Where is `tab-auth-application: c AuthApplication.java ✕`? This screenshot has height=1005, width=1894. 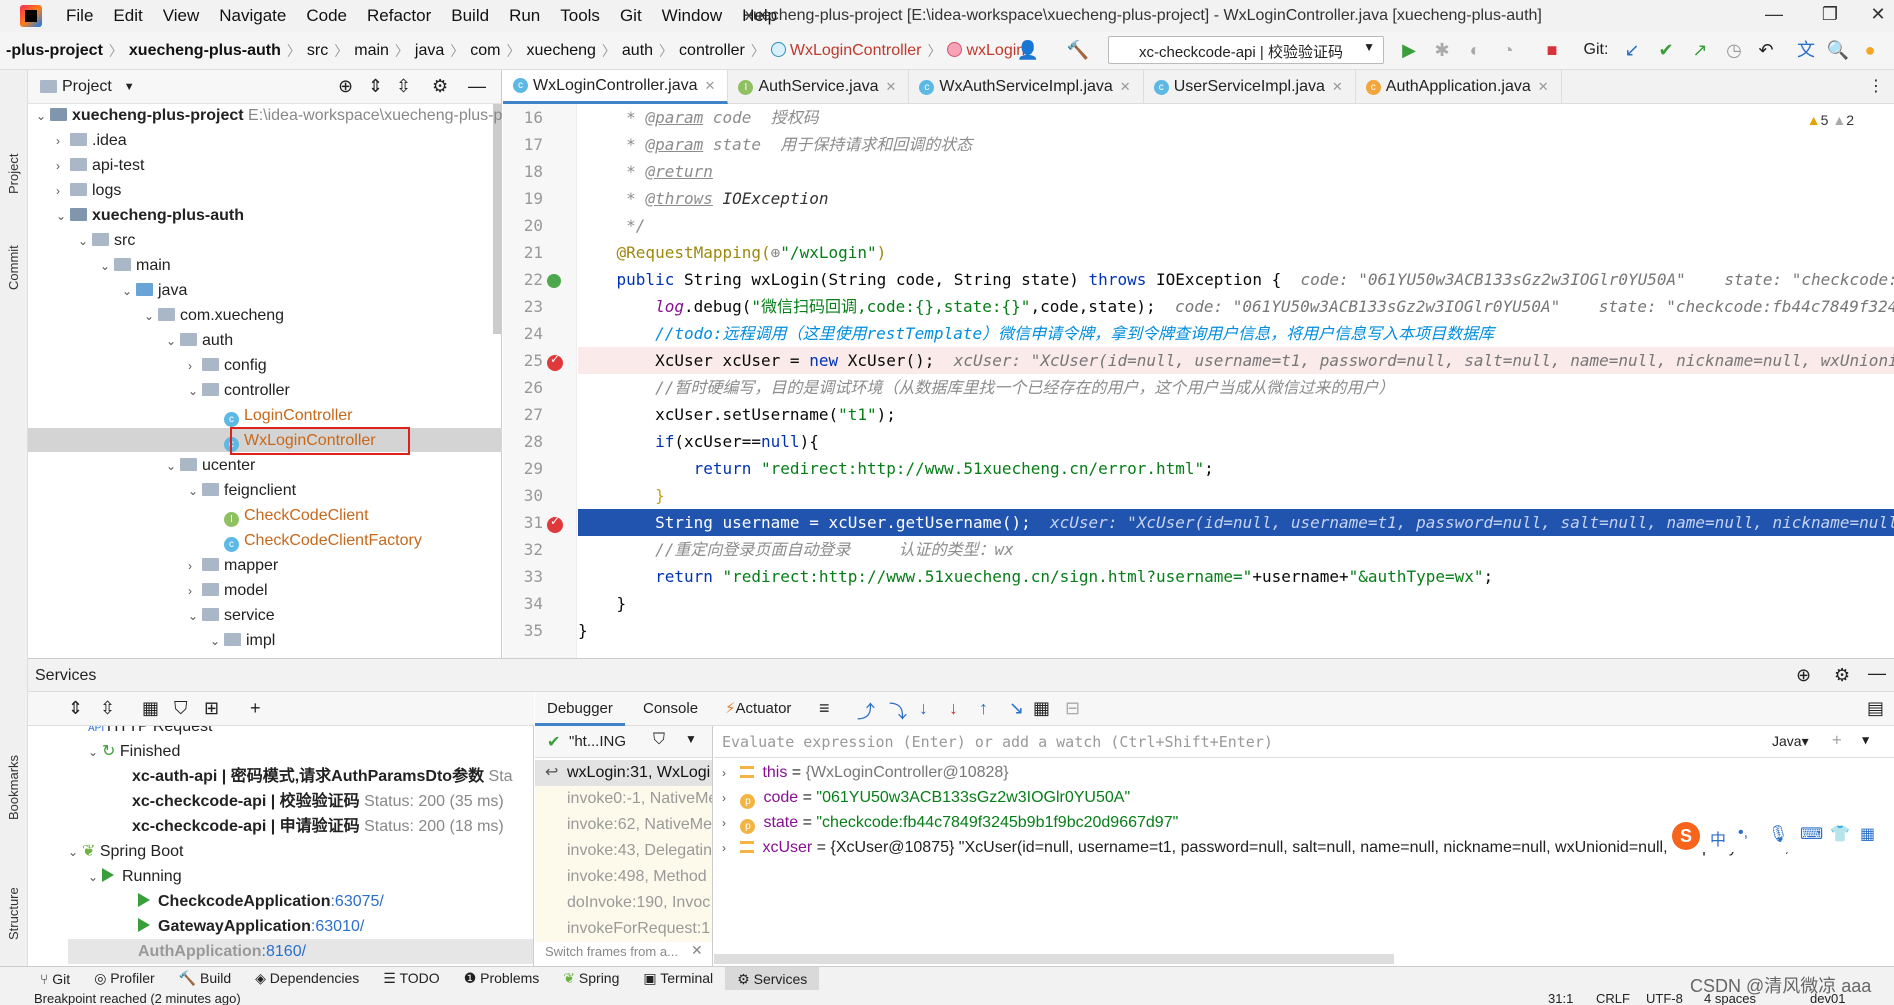 tab-auth-application: c AuthApplication.java ✕ is located at coordinates (1459, 87).